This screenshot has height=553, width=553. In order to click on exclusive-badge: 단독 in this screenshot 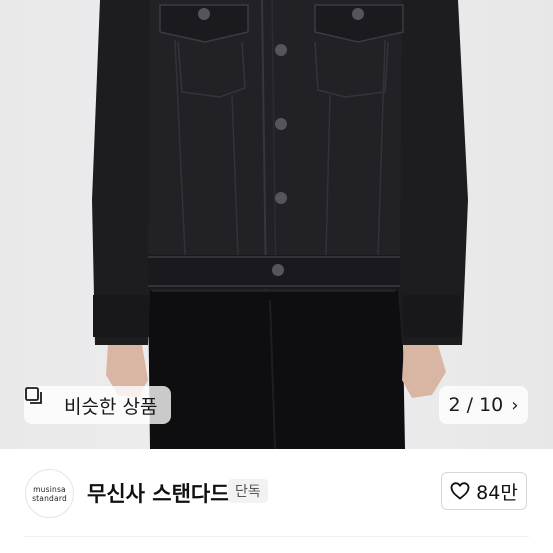, I will do `click(248, 491)`.